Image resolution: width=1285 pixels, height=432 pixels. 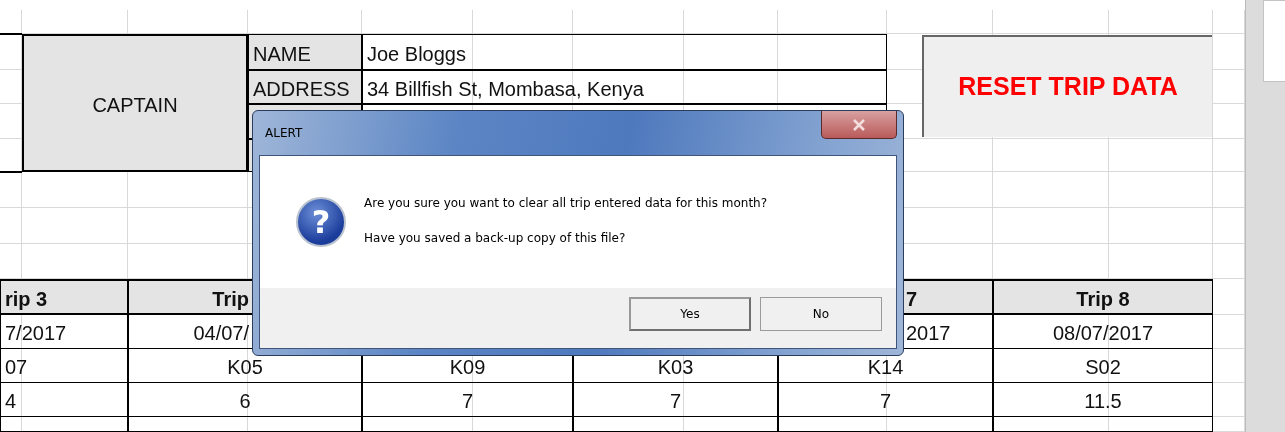 What do you see at coordinates (1103, 366) in the screenshot?
I see `table-cell: S02` at bounding box center [1103, 366].